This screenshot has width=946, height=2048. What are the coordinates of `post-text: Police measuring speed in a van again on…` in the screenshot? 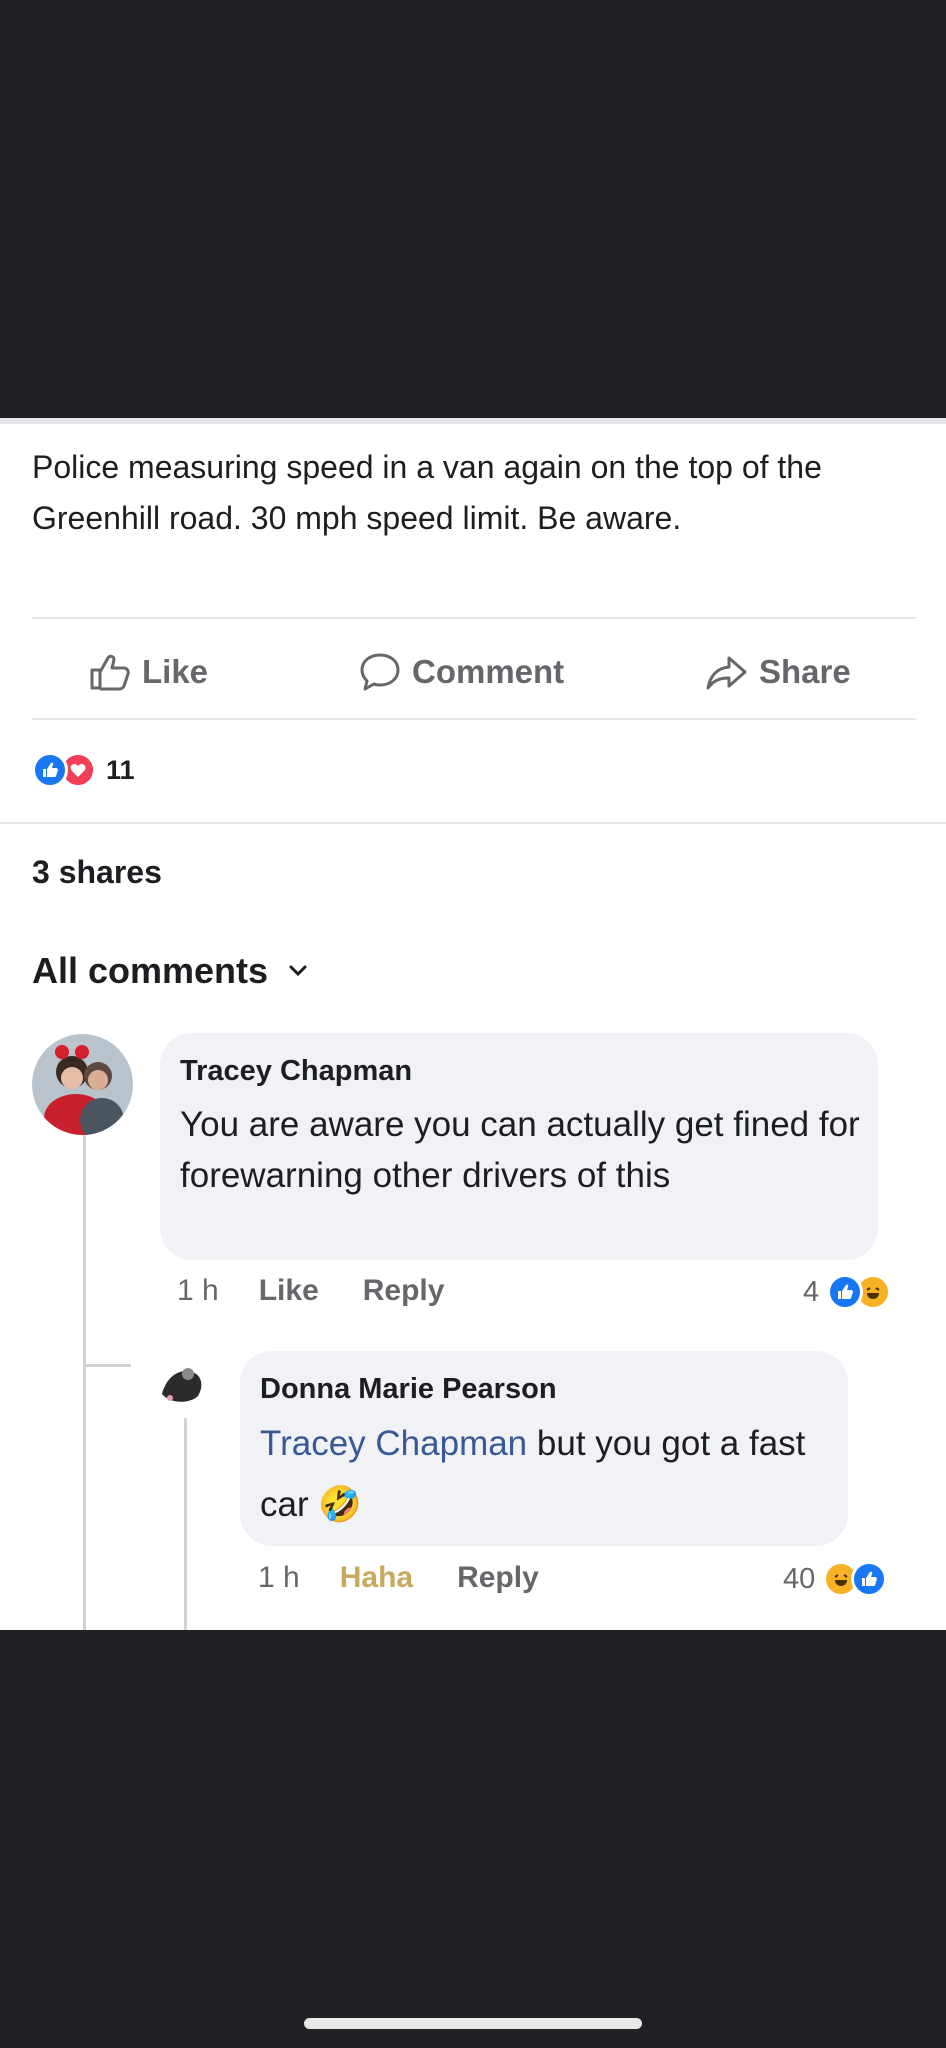 It's located at (427, 492).